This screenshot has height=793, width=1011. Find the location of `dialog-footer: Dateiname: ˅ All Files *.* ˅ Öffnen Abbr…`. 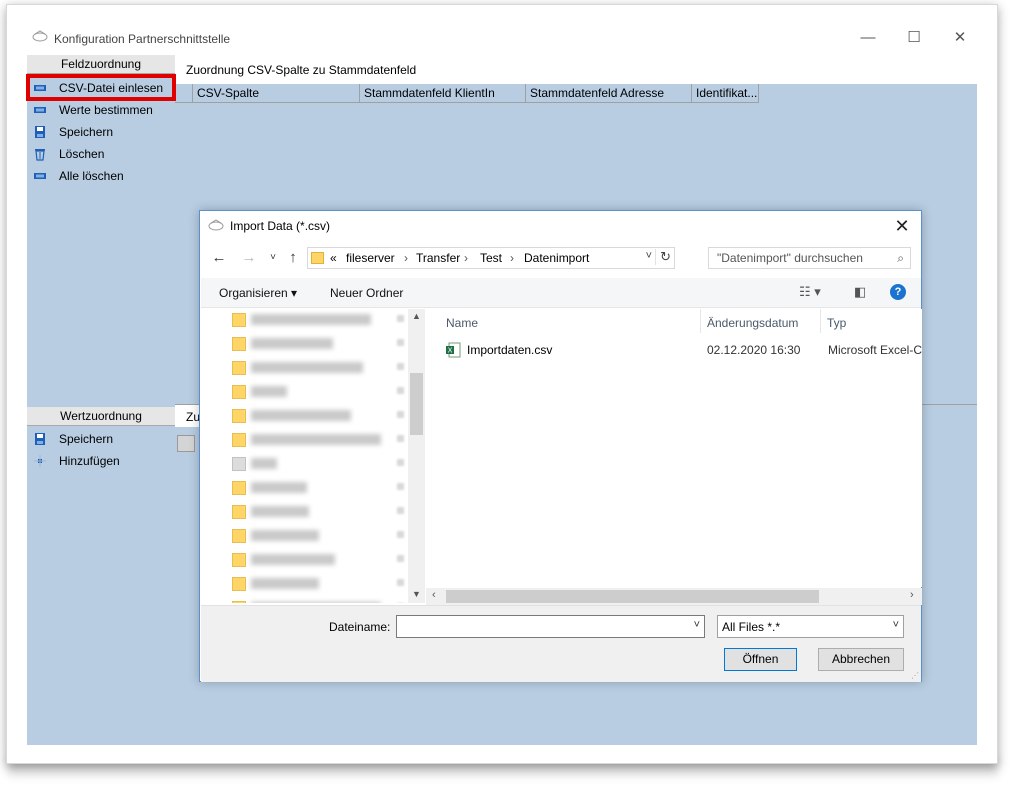

dialog-footer: Dateiname: ˅ All Files *.* ˅ Öffnen Abbr… is located at coordinates (561, 643).